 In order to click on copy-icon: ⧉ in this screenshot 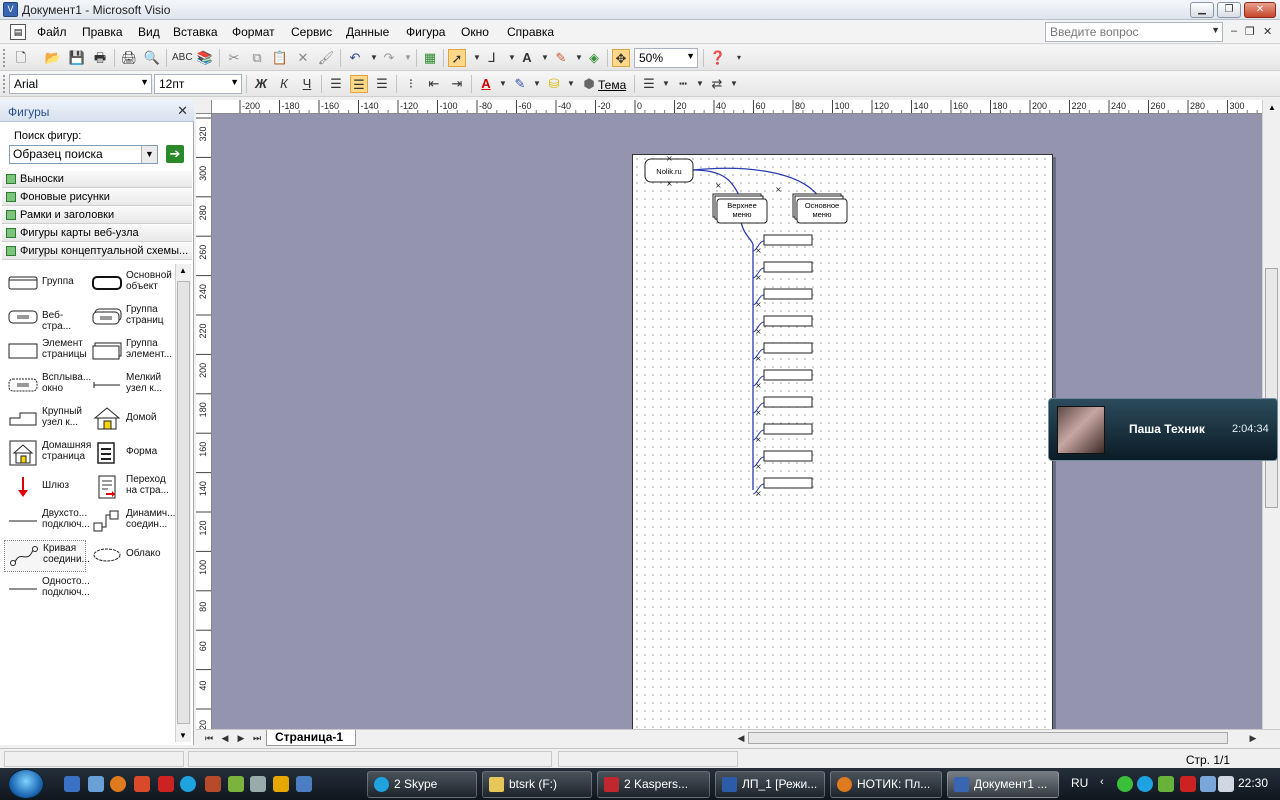, I will do `click(257, 58)`.